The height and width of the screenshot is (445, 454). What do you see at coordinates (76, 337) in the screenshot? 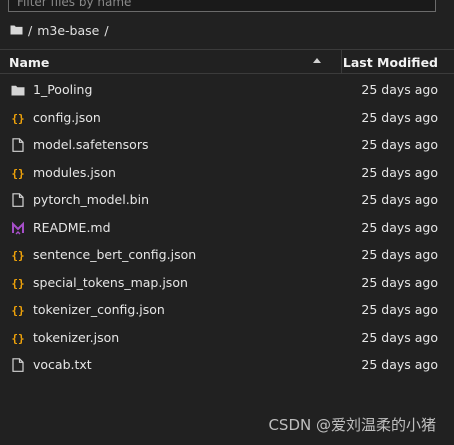
I see `file-name: tokenizer.json` at bounding box center [76, 337].